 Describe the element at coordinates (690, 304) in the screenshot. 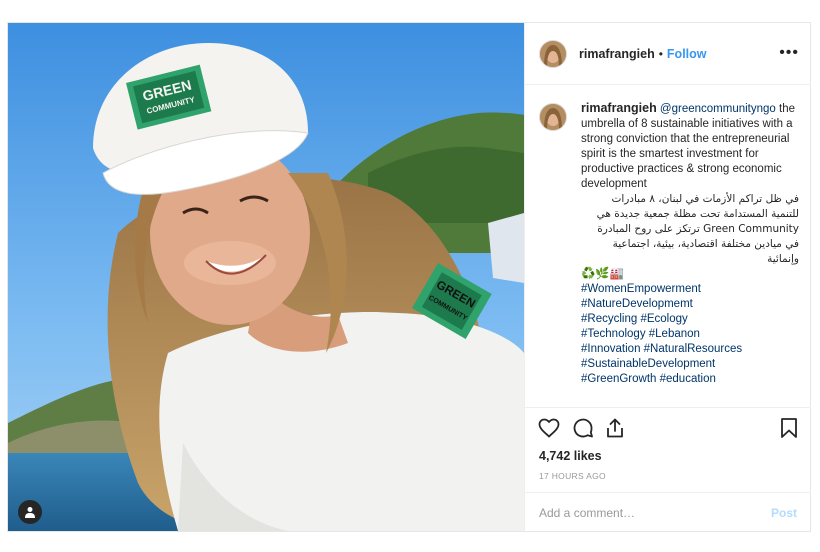

I see `hashtag-line: #NatureDevelopmemt` at that location.